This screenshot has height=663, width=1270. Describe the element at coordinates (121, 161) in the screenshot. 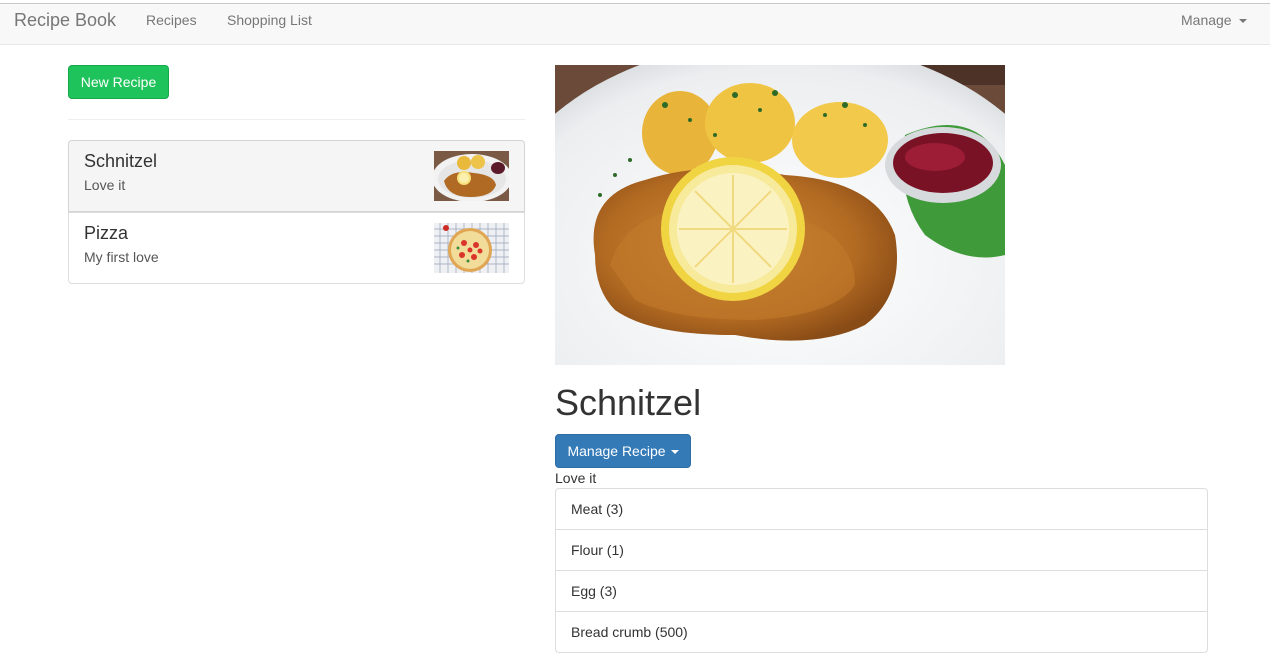

I see `recipe-name: Schnitzel` at that location.